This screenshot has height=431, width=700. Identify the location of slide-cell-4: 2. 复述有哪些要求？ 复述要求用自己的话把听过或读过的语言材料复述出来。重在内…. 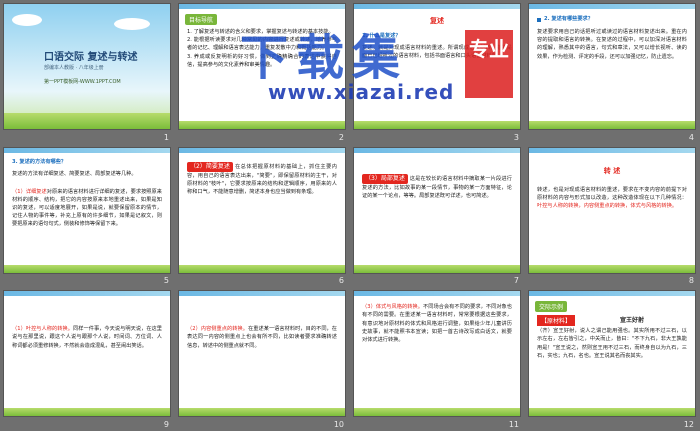
(612, 72).